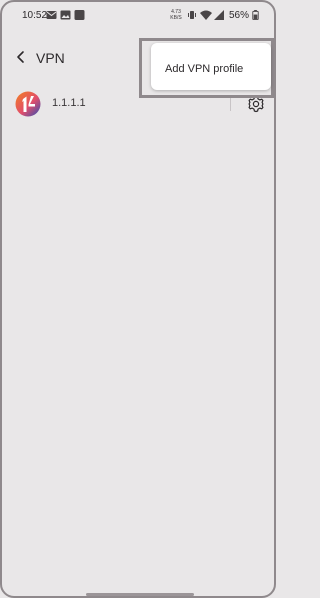 The image size is (320, 598). I want to click on overflow-popup-menu: Add VPN profile, so click(206, 68).